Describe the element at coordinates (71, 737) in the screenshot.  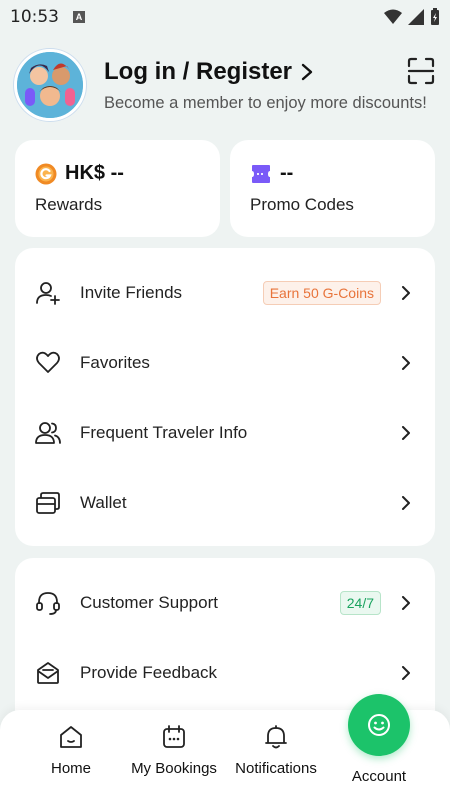
I see `home-icon` at that location.